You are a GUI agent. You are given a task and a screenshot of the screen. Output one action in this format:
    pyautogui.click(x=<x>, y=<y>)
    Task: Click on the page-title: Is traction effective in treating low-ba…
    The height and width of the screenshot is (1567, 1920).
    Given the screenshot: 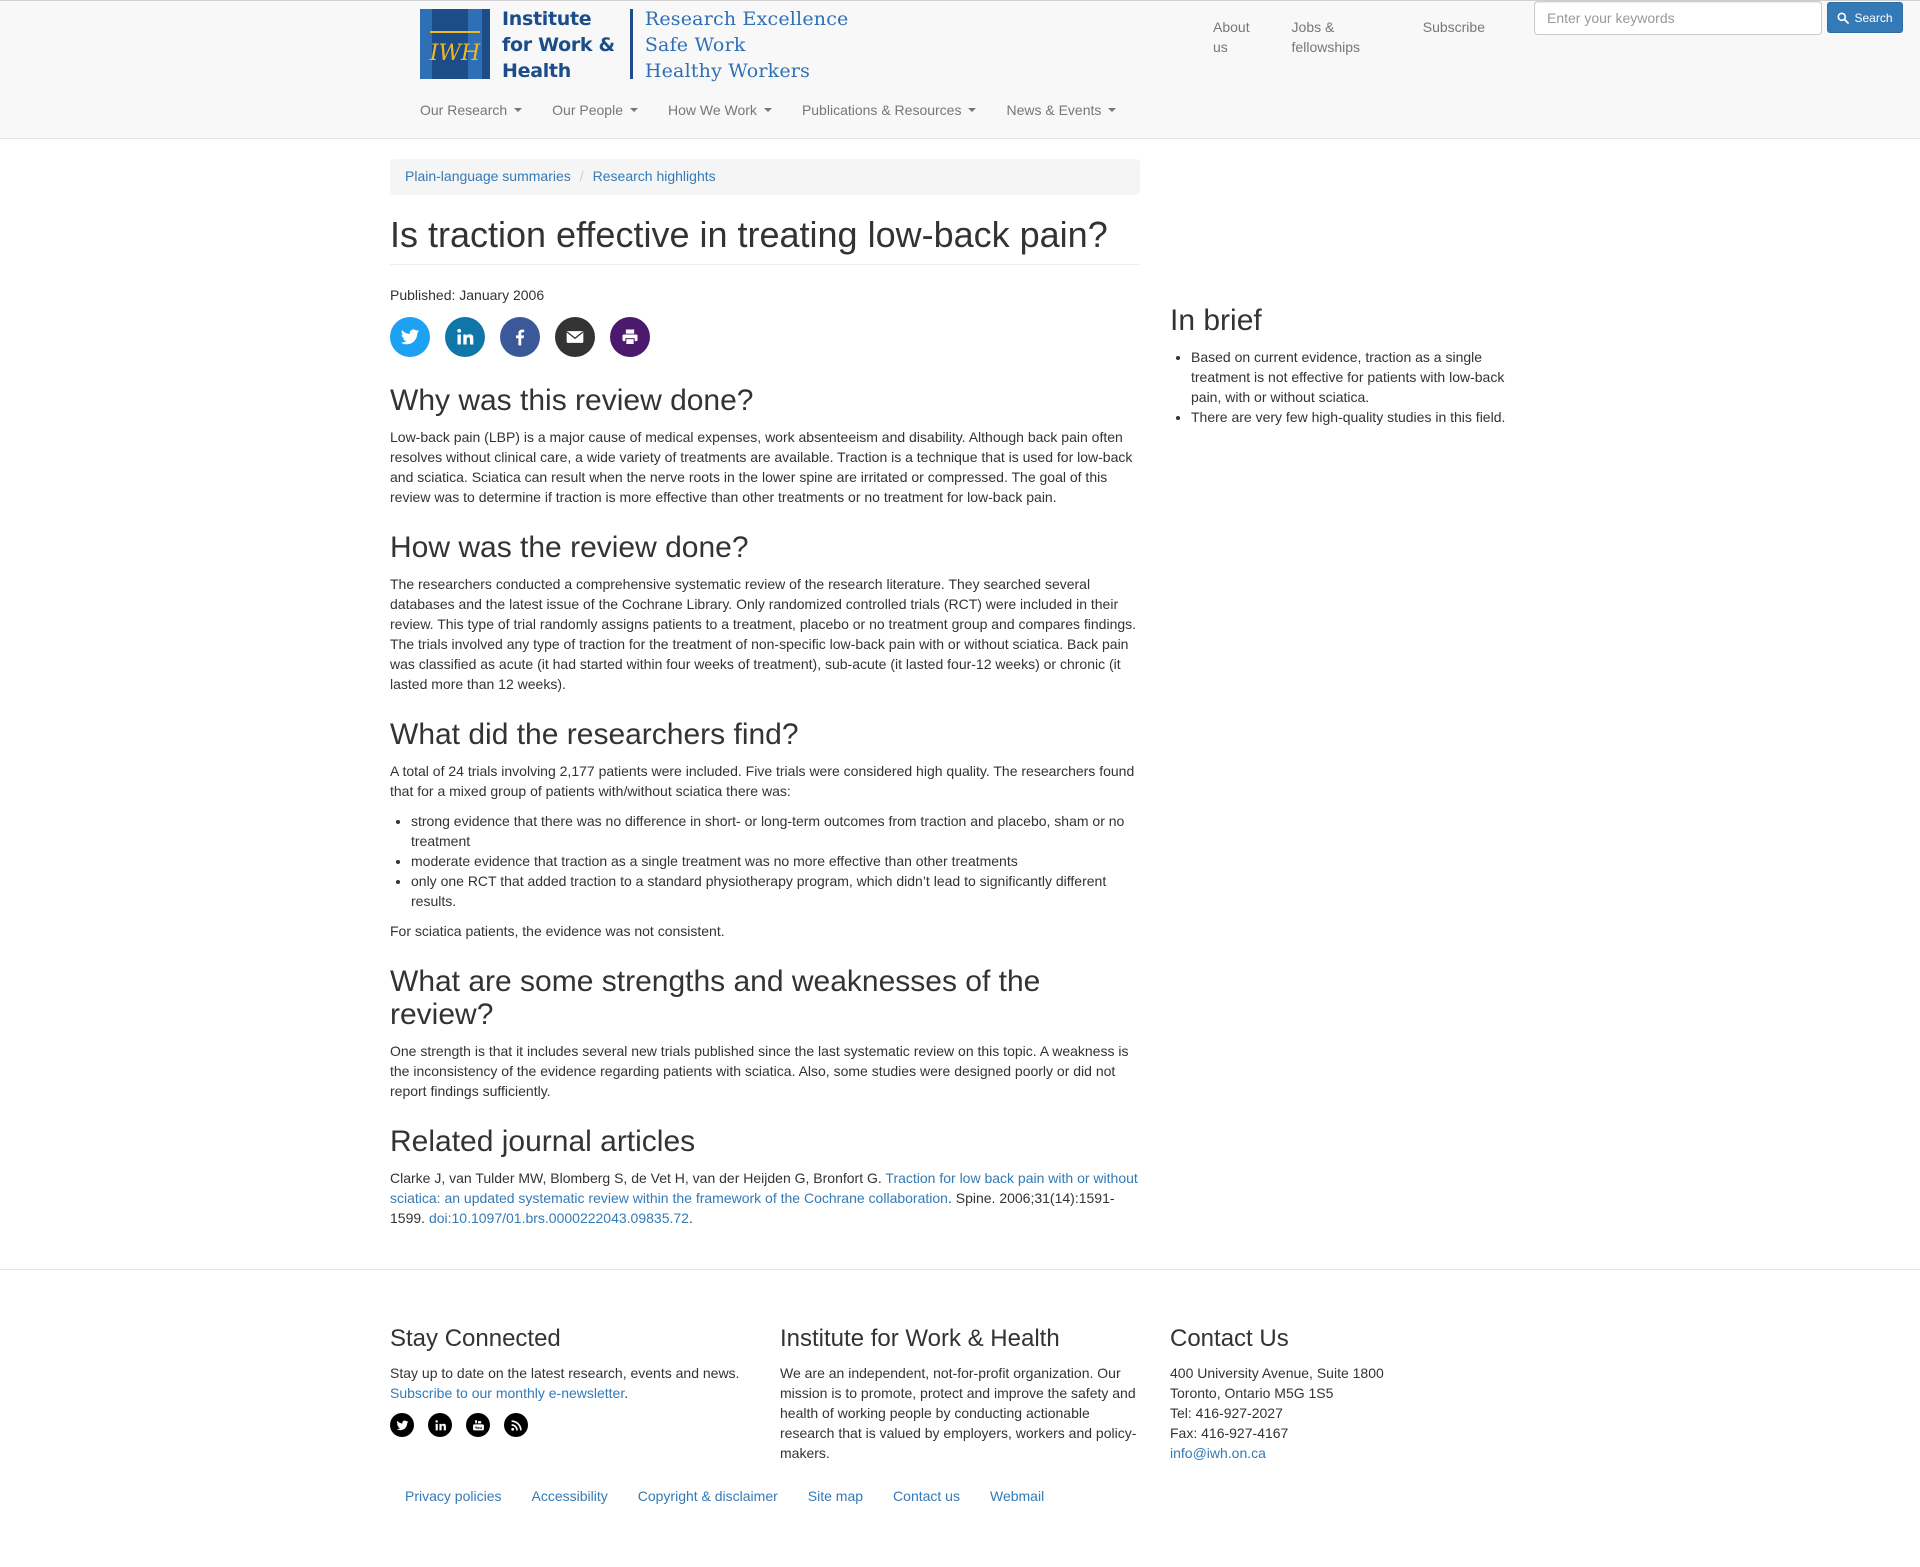 What is the action you would take?
    pyautogui.click(x=765, y=240)
    